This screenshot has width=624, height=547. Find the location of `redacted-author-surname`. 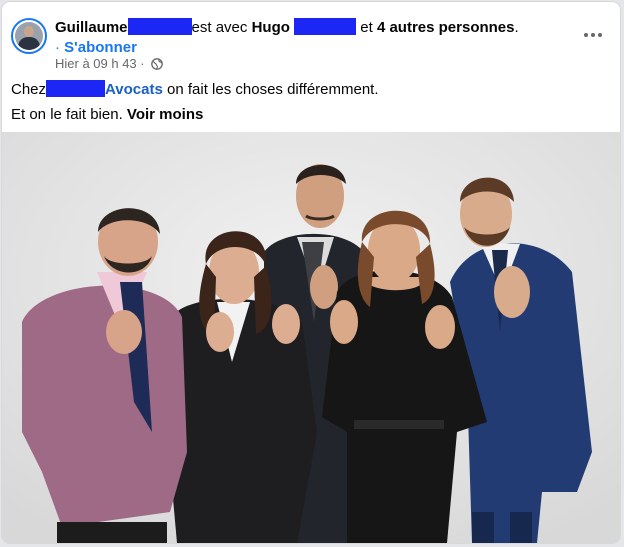

redacted-author-surname is located at coordinates (159, 26).